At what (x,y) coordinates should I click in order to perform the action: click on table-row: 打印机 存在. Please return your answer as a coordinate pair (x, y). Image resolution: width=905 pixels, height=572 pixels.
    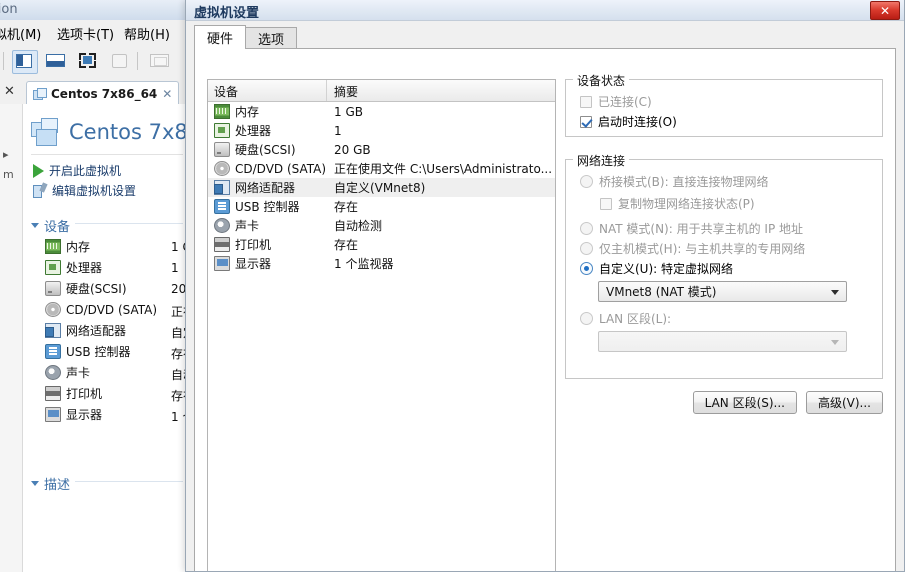
    Looking at the image, I should click on (381, 244).